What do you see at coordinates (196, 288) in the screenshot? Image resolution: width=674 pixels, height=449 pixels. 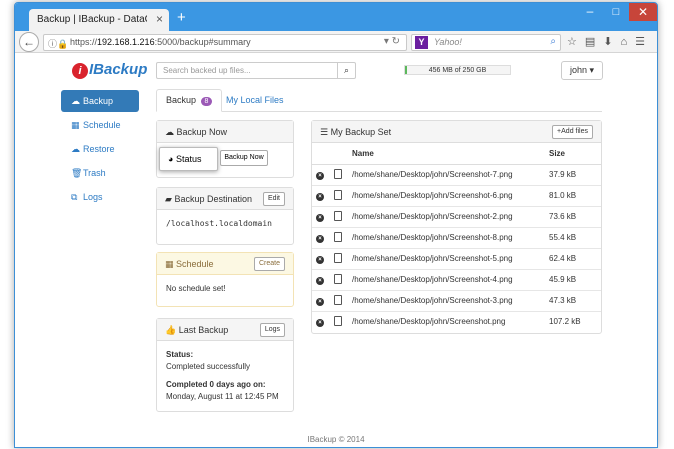 I see `schedule-empty-text: No schedule set!` at bounding box center [196, 288].